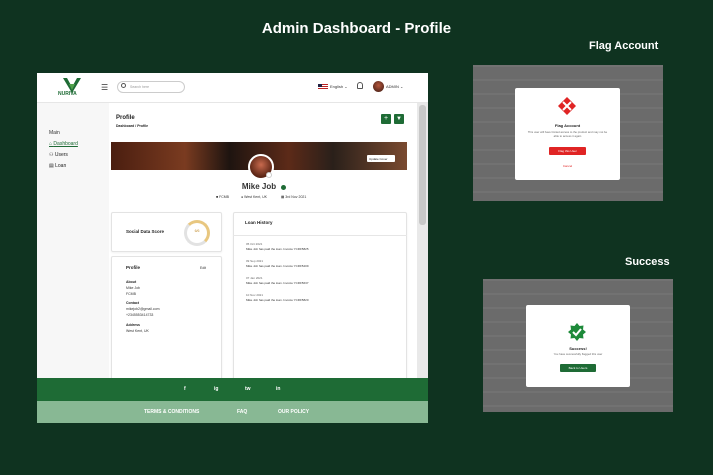 This screenshot has width=713, height=475. Describe the element at coordinates (72, 85) in the screenshot. I see `logo-icon` at that location.